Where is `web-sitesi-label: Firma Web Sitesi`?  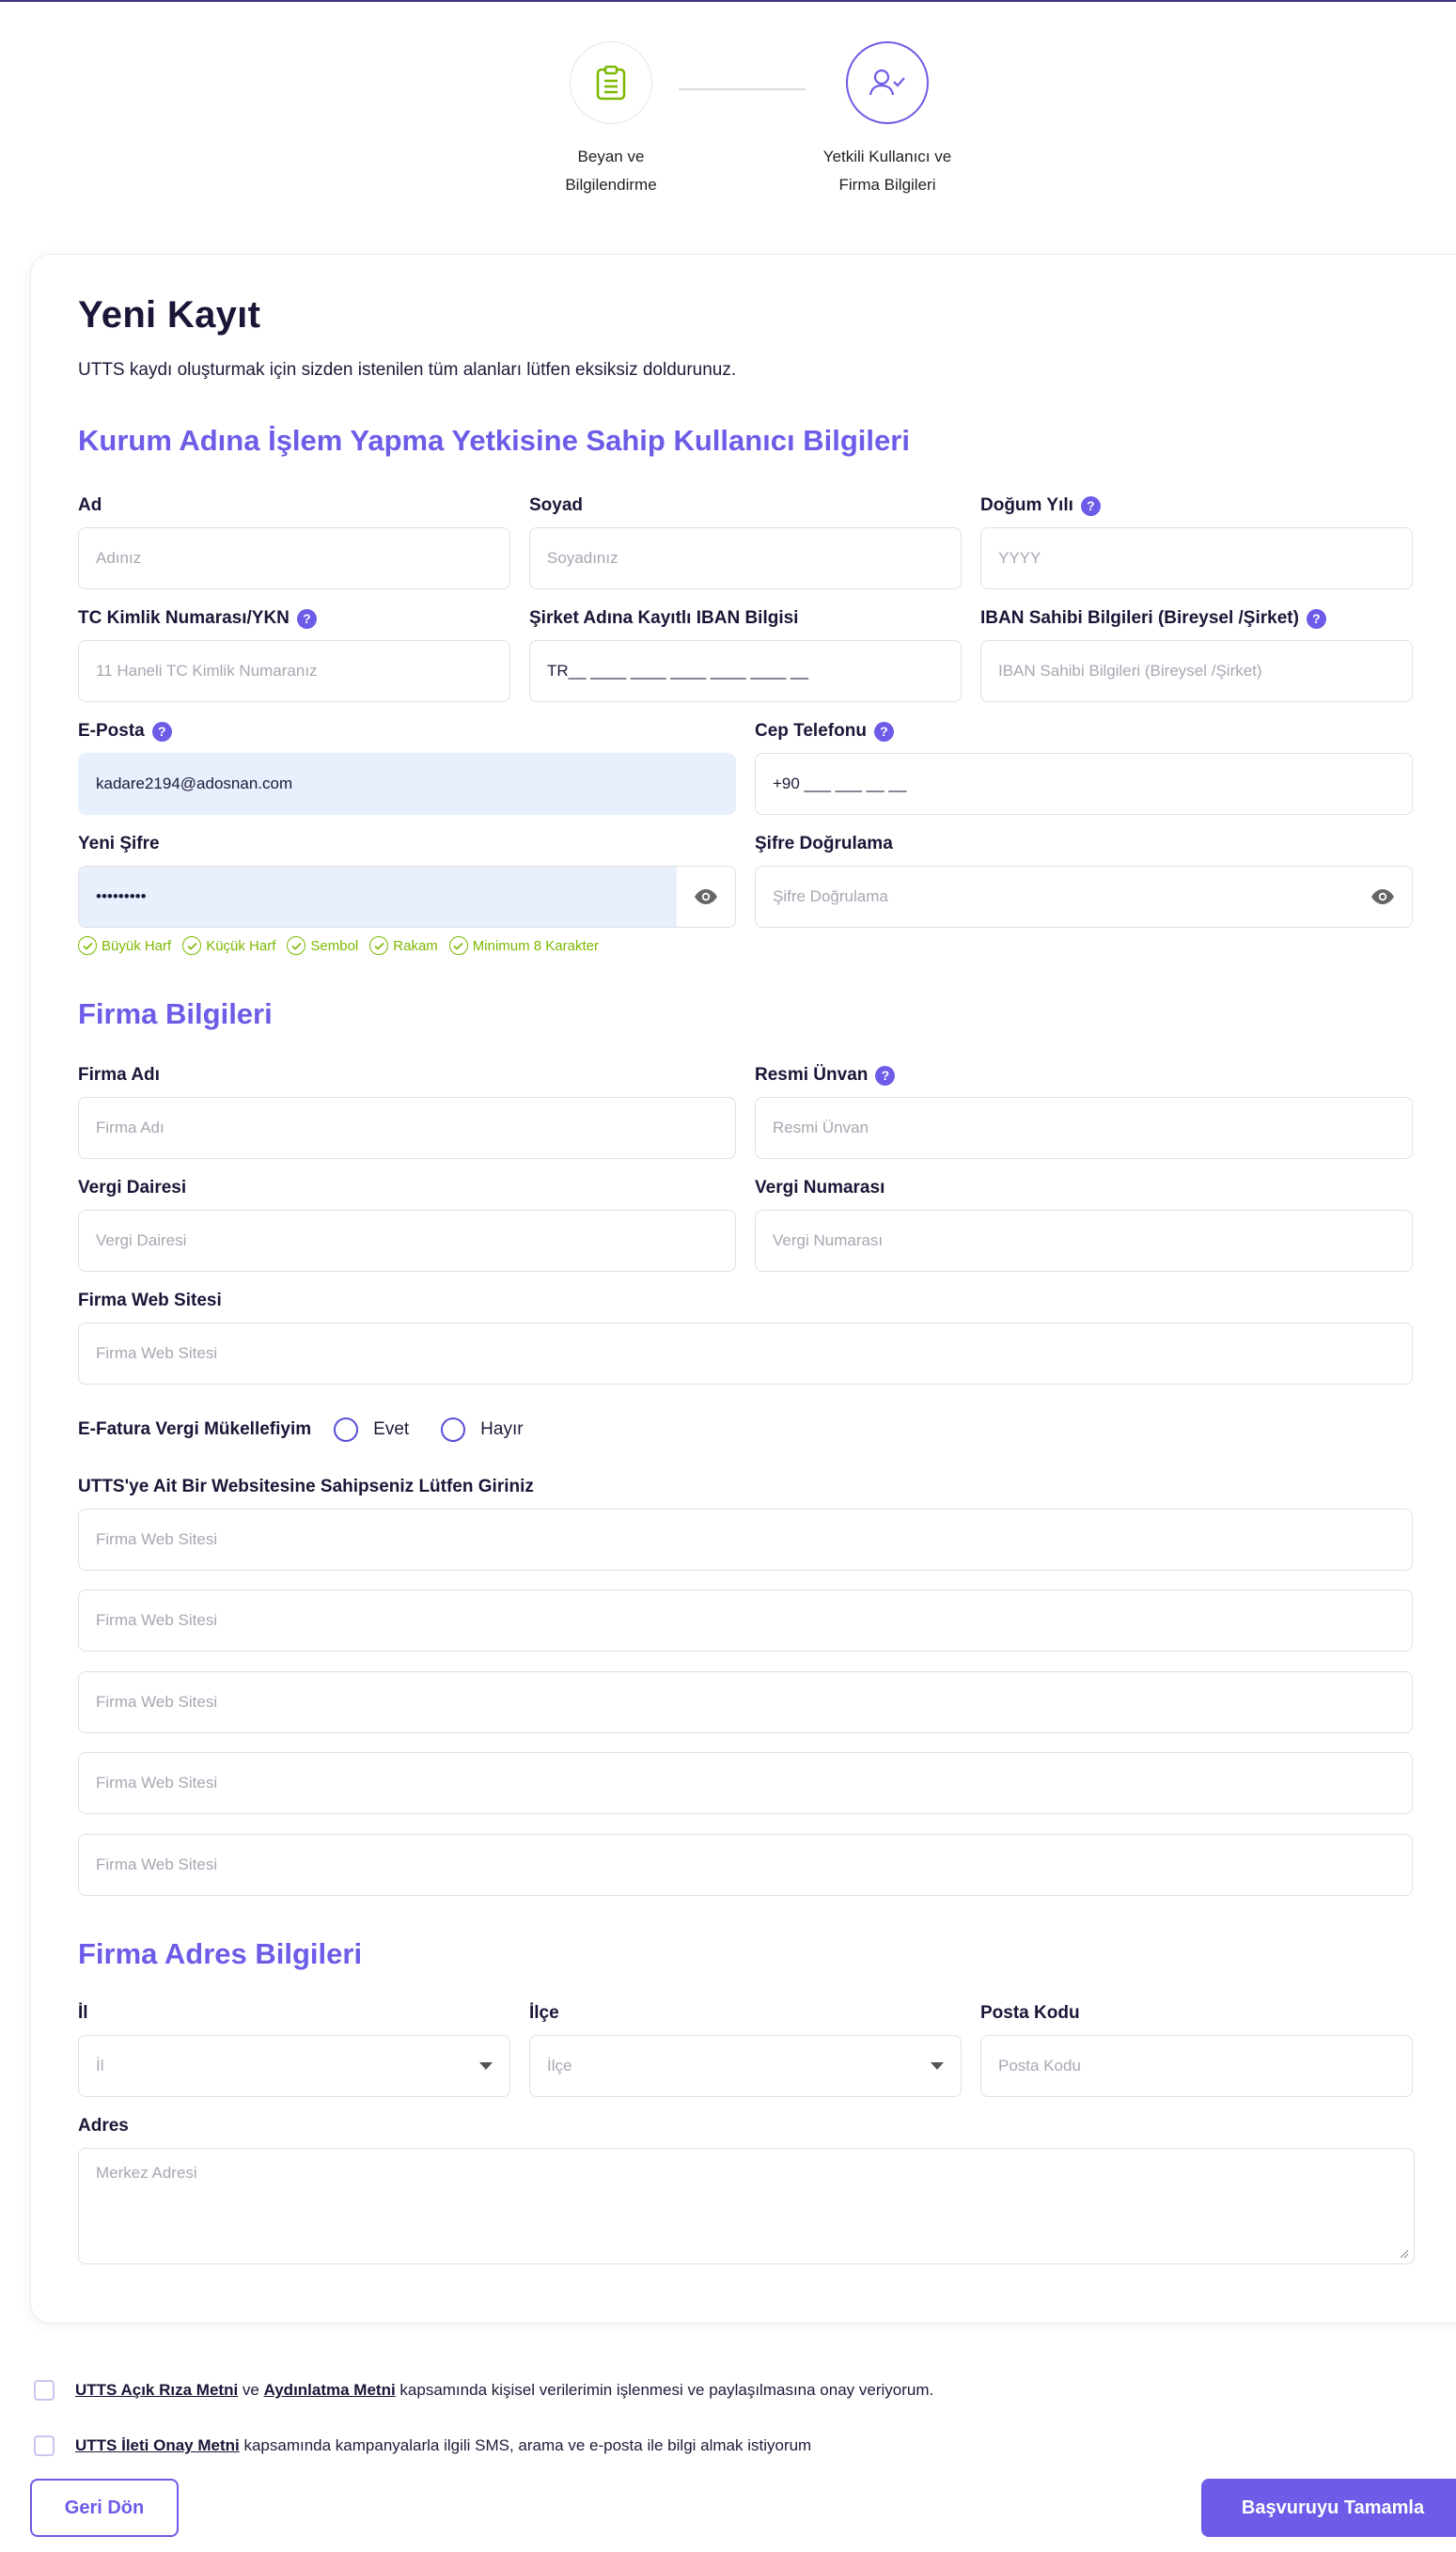 web-sitesi-label: Firma Web Sitesi is located at coordinates (150, 1300).